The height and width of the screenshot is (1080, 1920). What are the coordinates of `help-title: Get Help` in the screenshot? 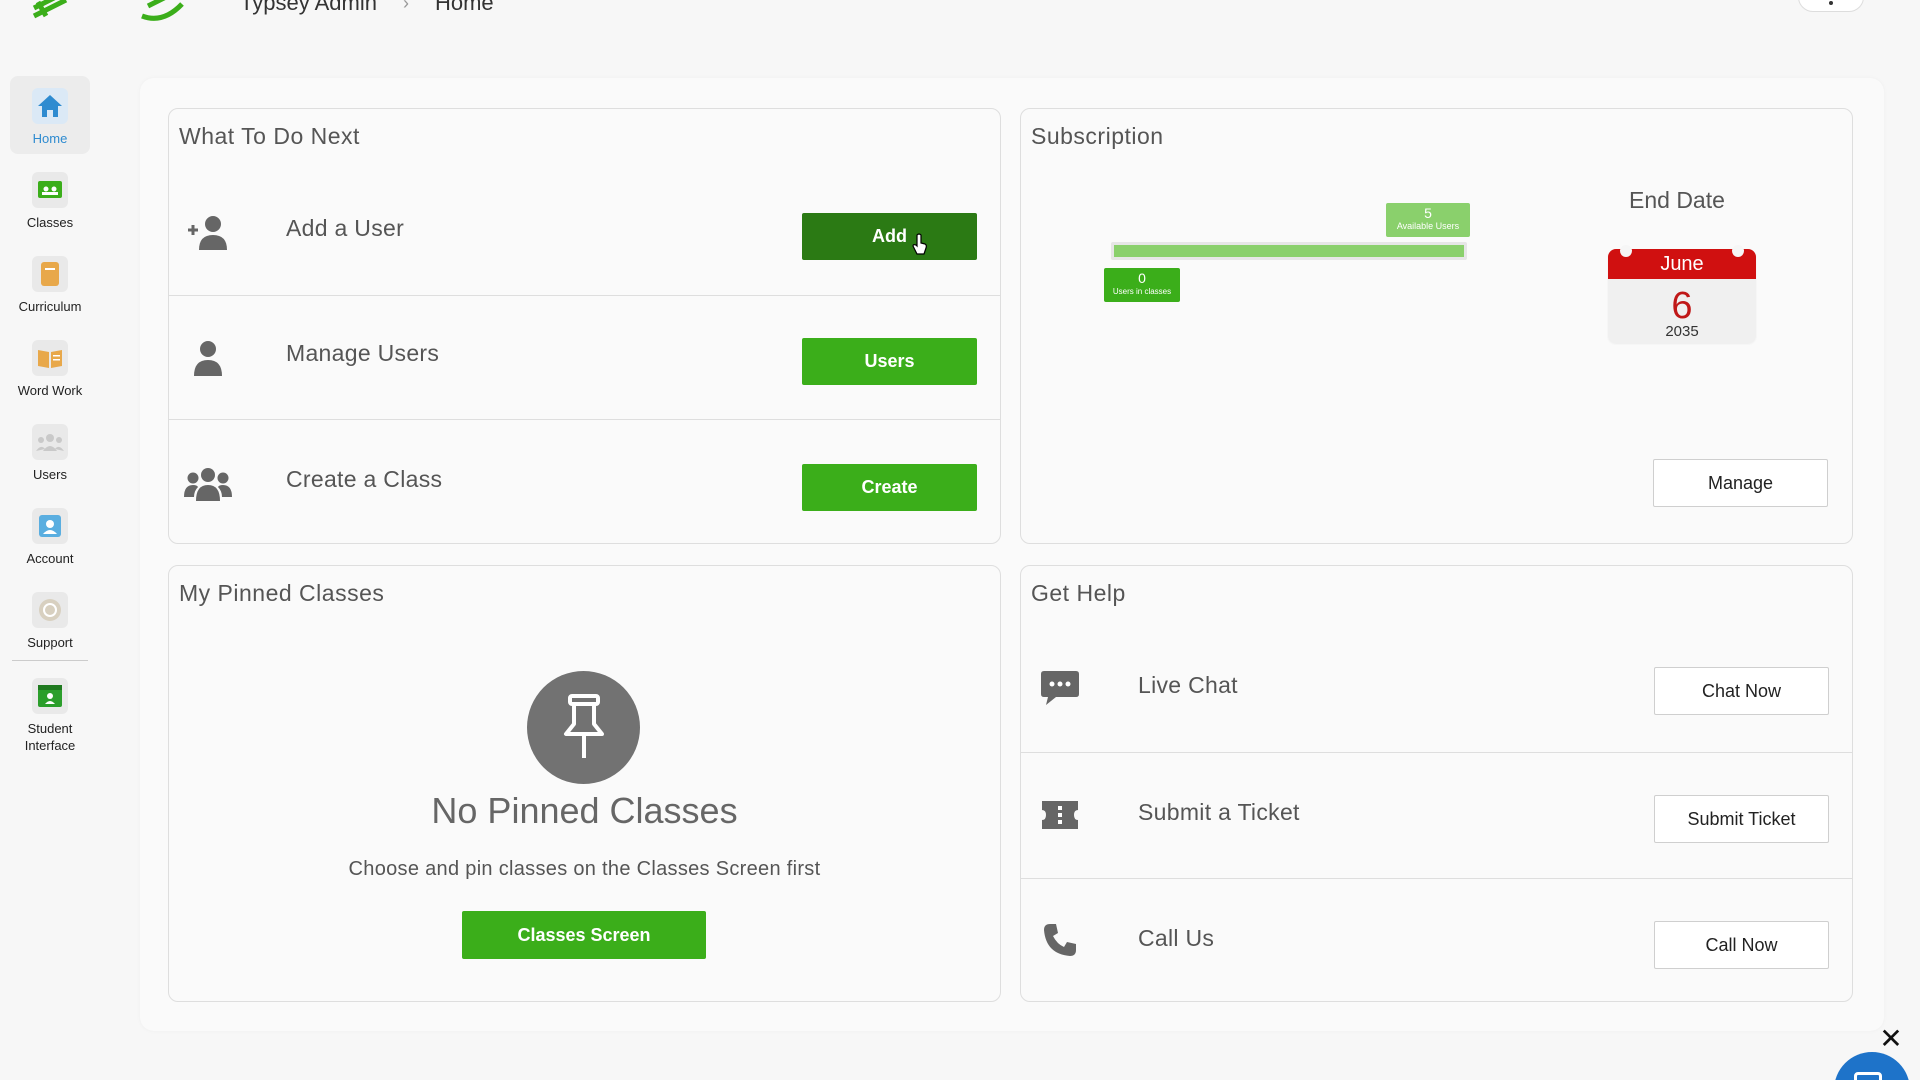 It's located at (1078, 593).